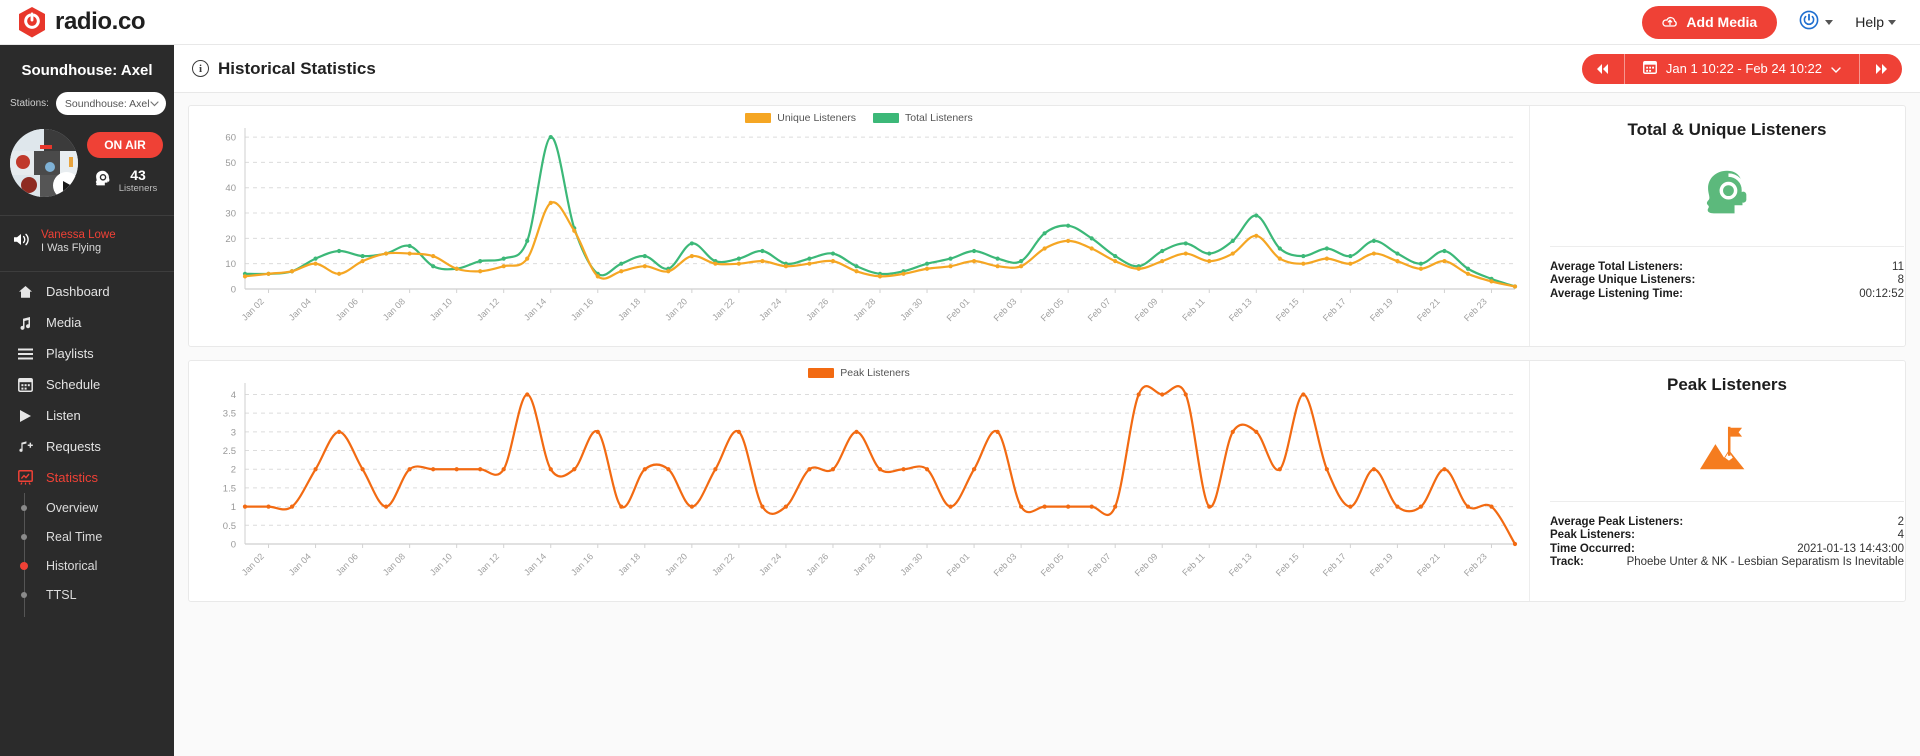  Describe the element at coordinates (864, 309) in the screenshot. I see `svg-text: Jan 28` at that location.